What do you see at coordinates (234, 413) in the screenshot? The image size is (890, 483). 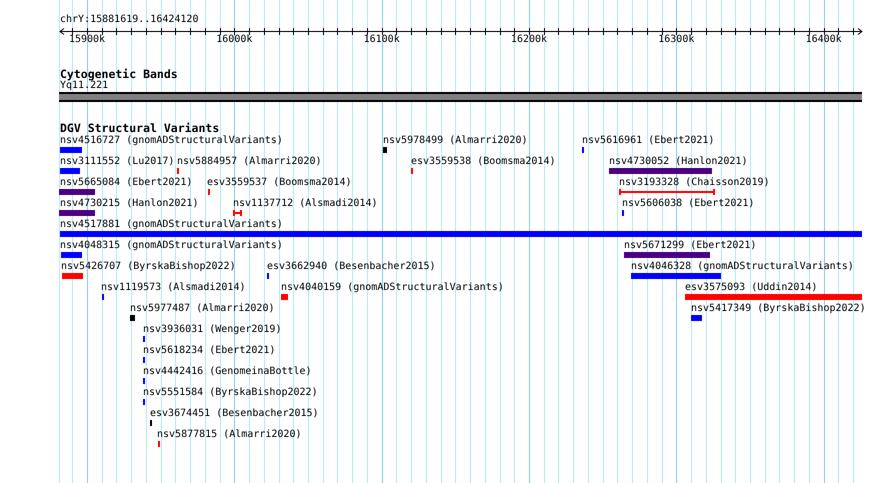 I see `feature-label: esv3674451 (Besenbacher2015)` at bounding box center [234, 413].